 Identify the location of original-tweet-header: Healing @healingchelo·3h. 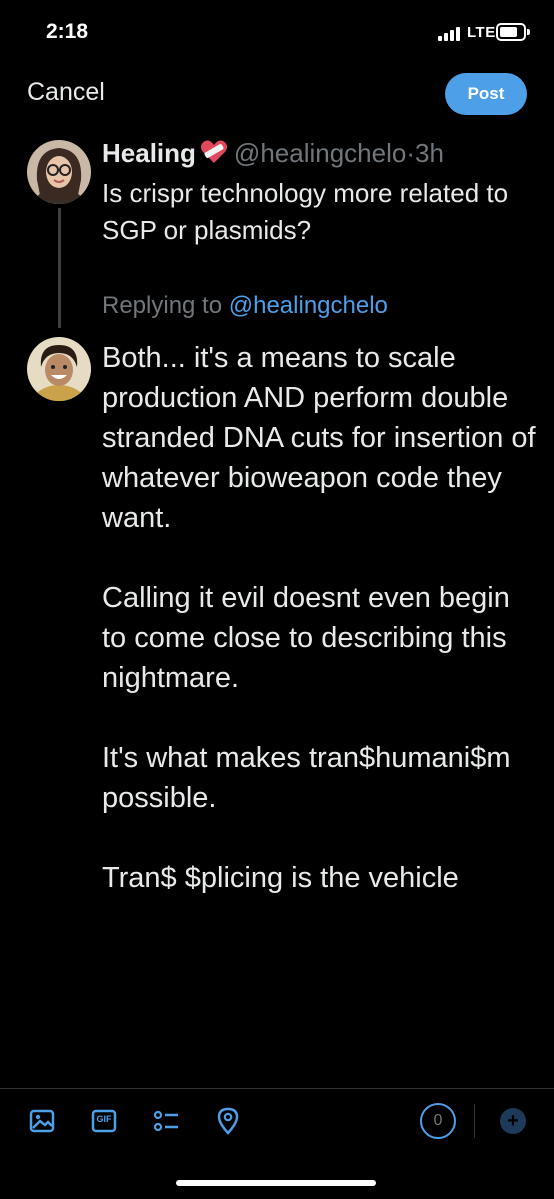
(273, 154).